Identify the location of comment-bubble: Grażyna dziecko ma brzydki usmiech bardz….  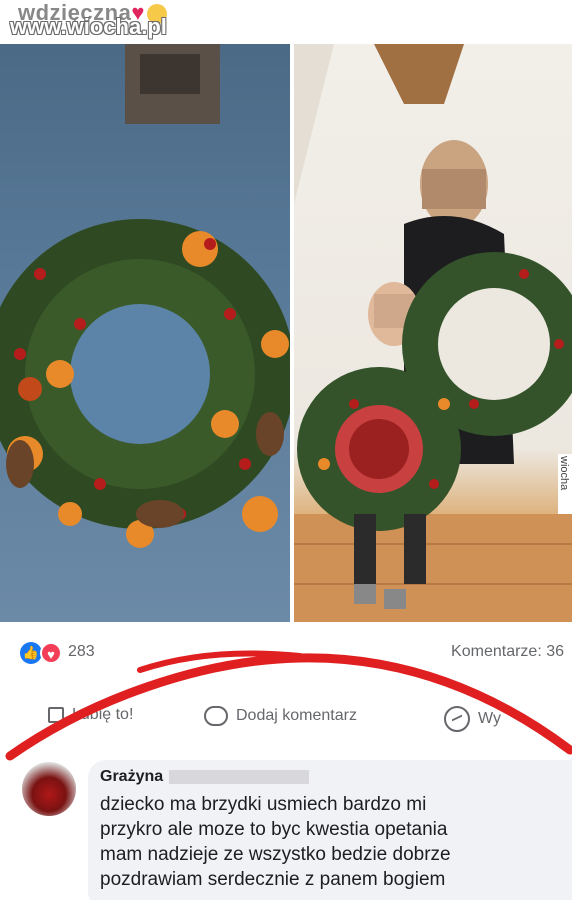
(330, 830).